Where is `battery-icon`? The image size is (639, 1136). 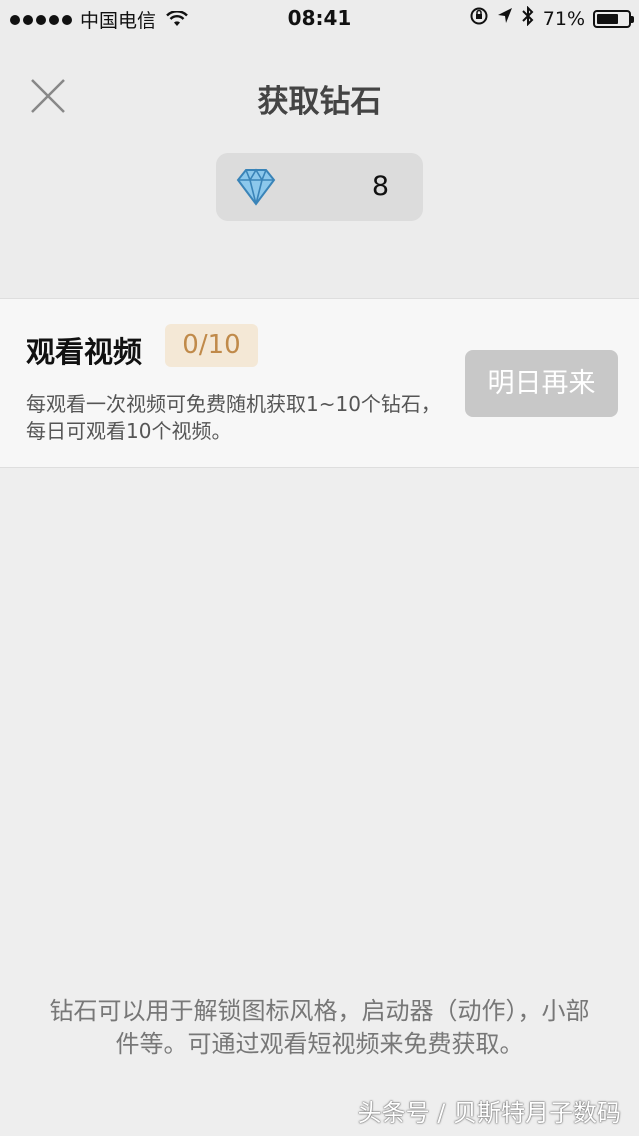 battery-icon is located at coordinates (613, 18).